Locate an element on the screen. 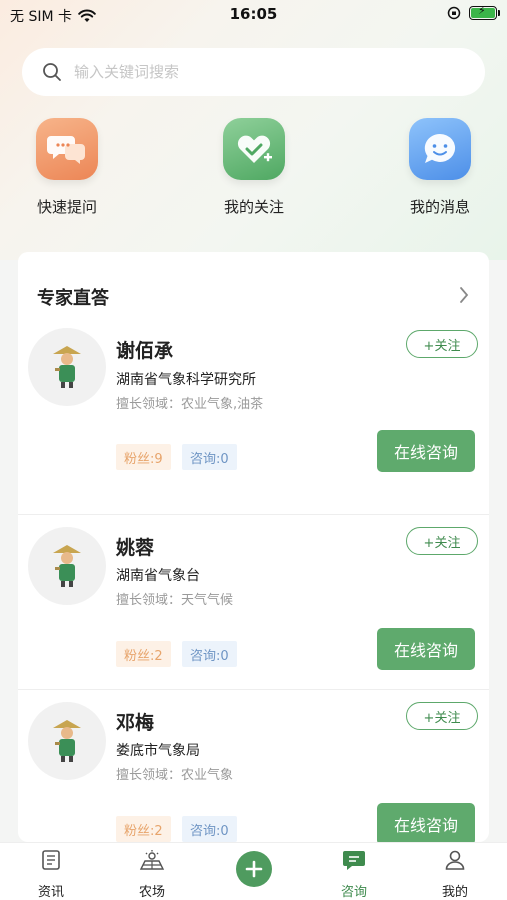 This screenshot has width=507, height=900. expert-name: 邓梅 is located at coordinates (135, 723).